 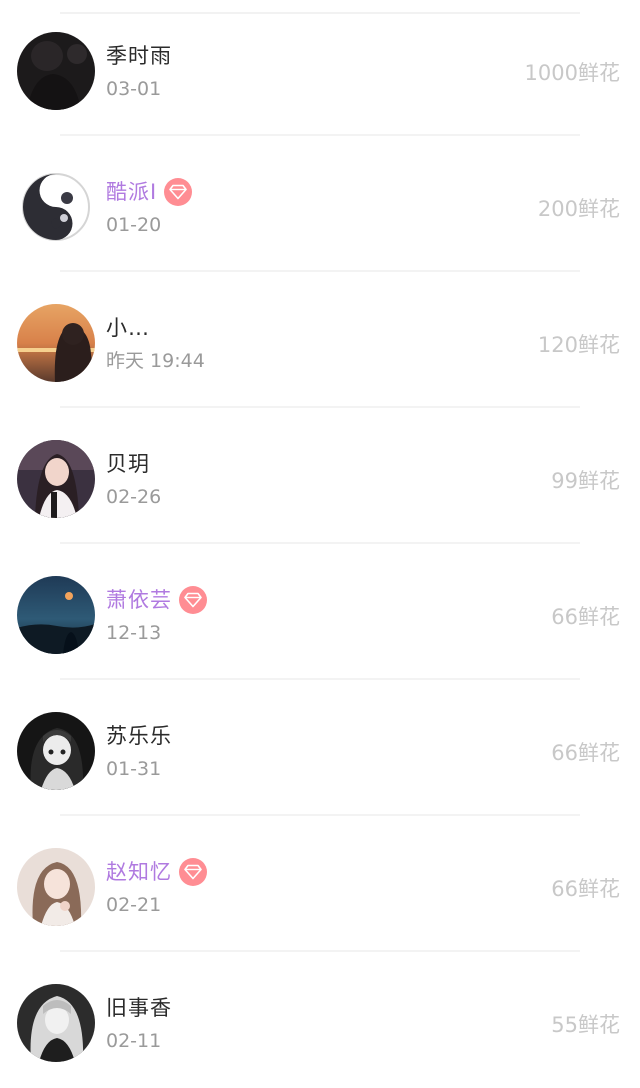 What do you see at coordinates (131, 192) in the screenshot?
I see `user-name: 酷派I` at bounding box center [131, 192].